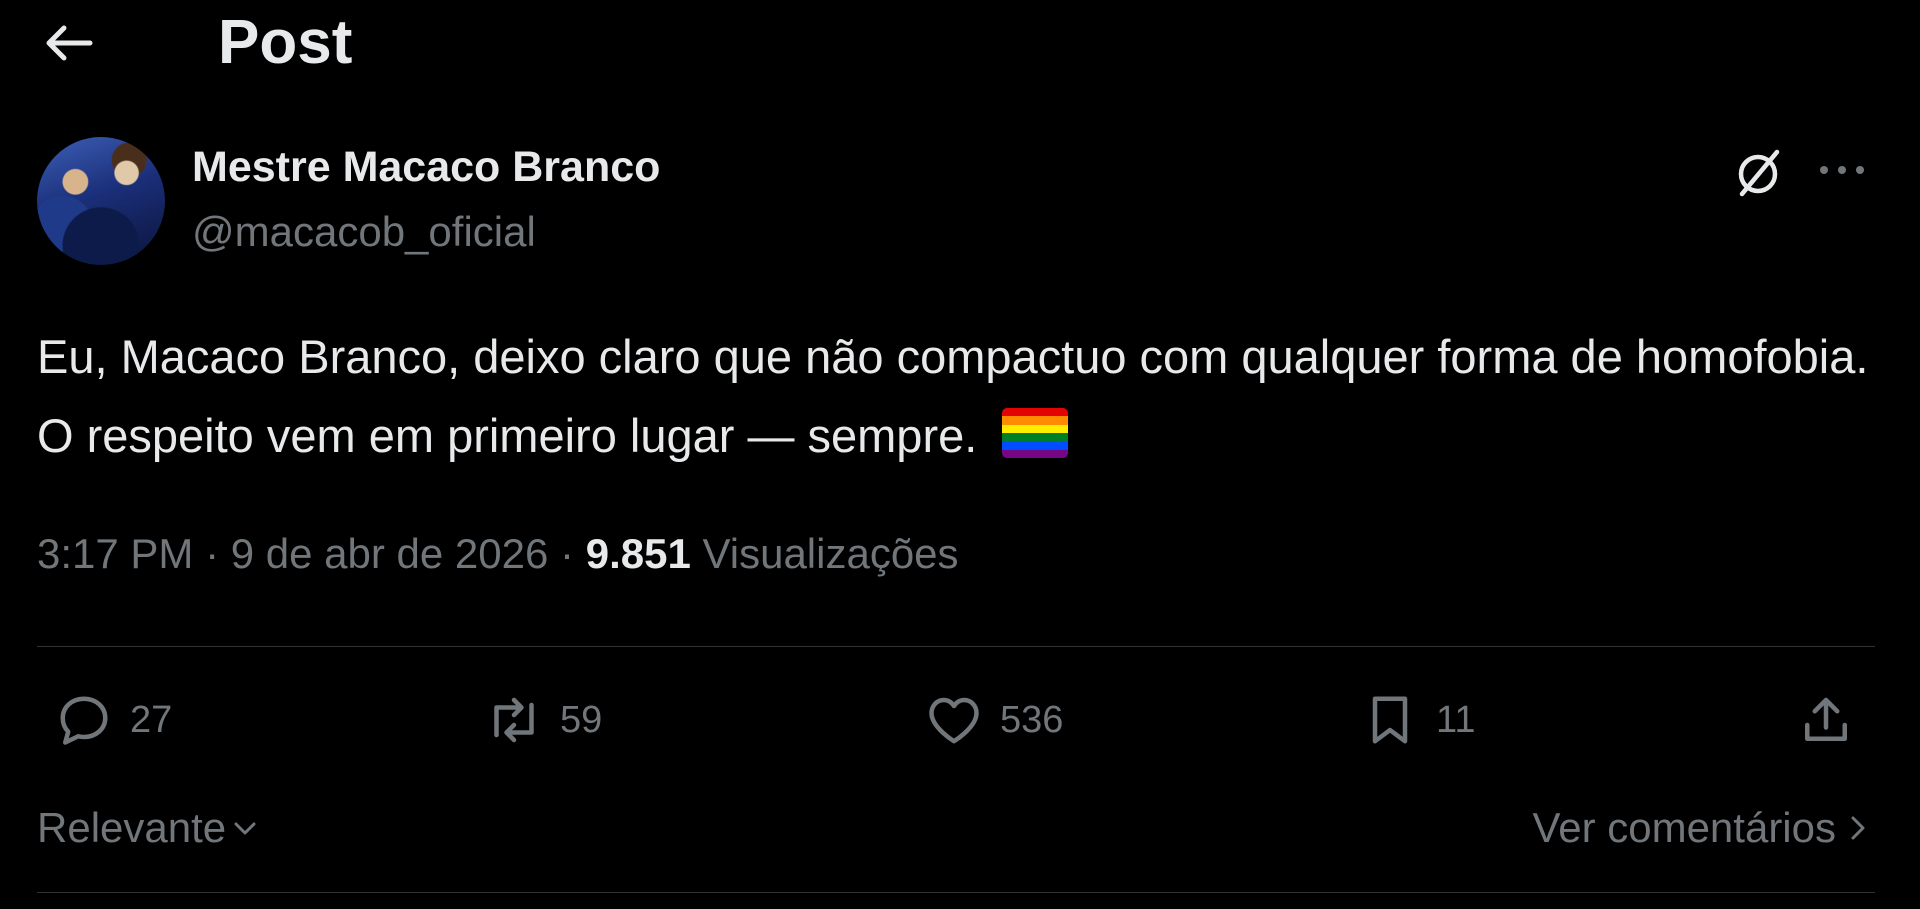  What do you see at coordinates (84, 720) in the screenshot?
I see `reply-icon` at bounding box center [84, 720].